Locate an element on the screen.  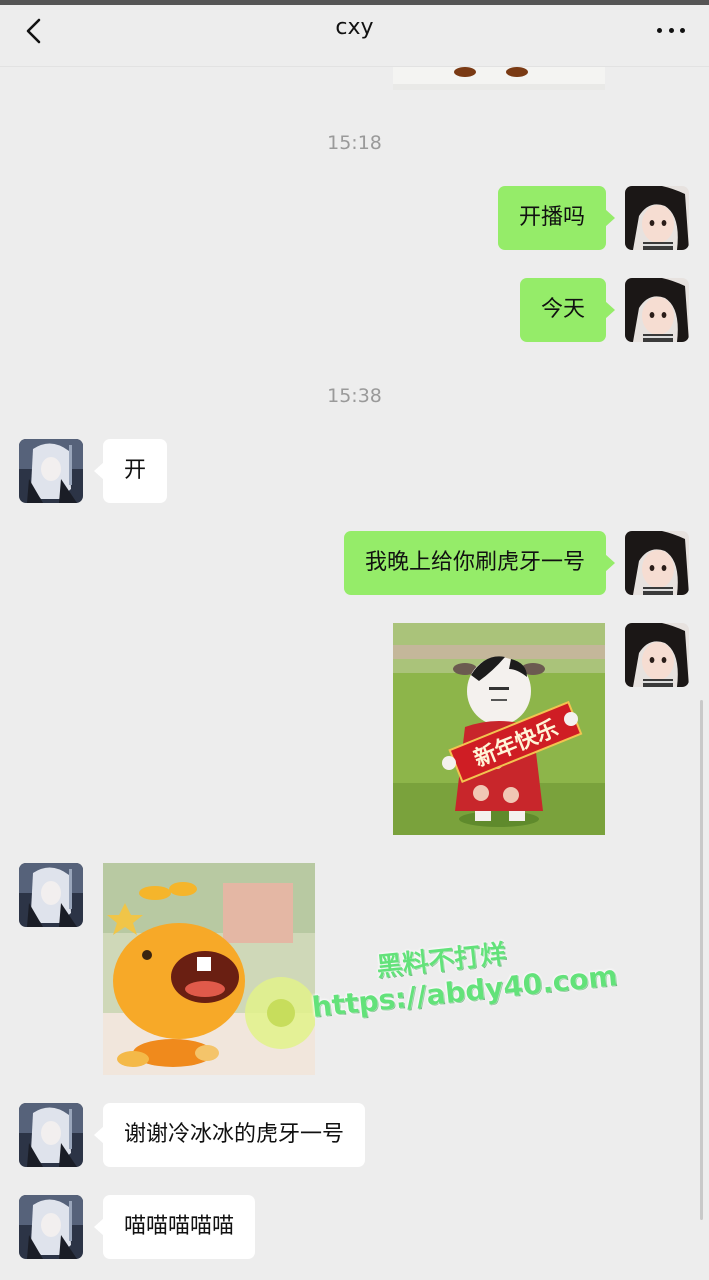
sticker-new-year-cow: 新年快乐 is located at coordinates (499, 729).